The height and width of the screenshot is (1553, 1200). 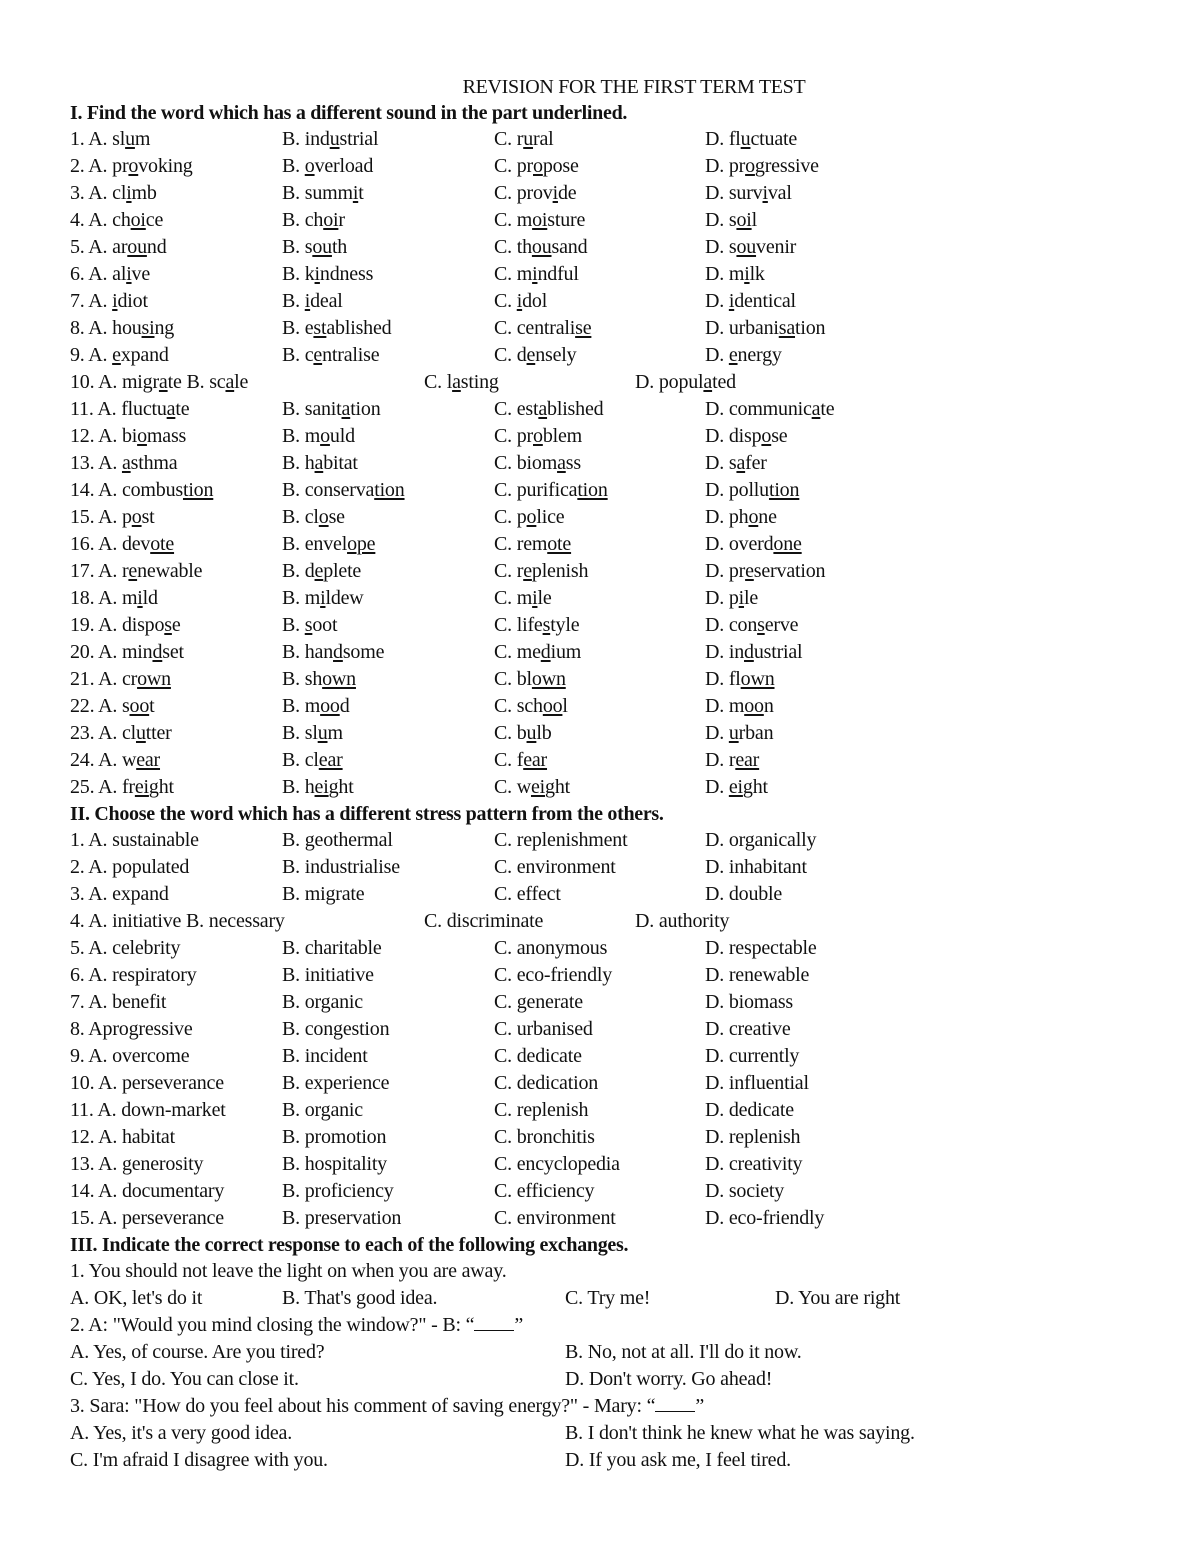 What do you see at coordinates (119, 894) in the screenshot?
I see `option-a: 3. A. expand` at bounding box center [119, 894].